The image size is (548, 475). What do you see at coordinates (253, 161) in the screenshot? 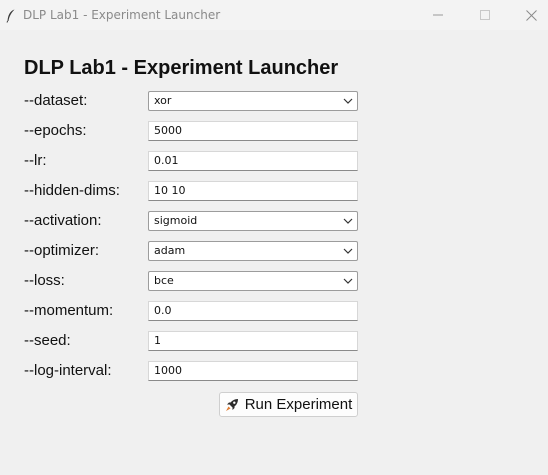
I see `lr-input: 0.01` at bounding box center [253, 161].